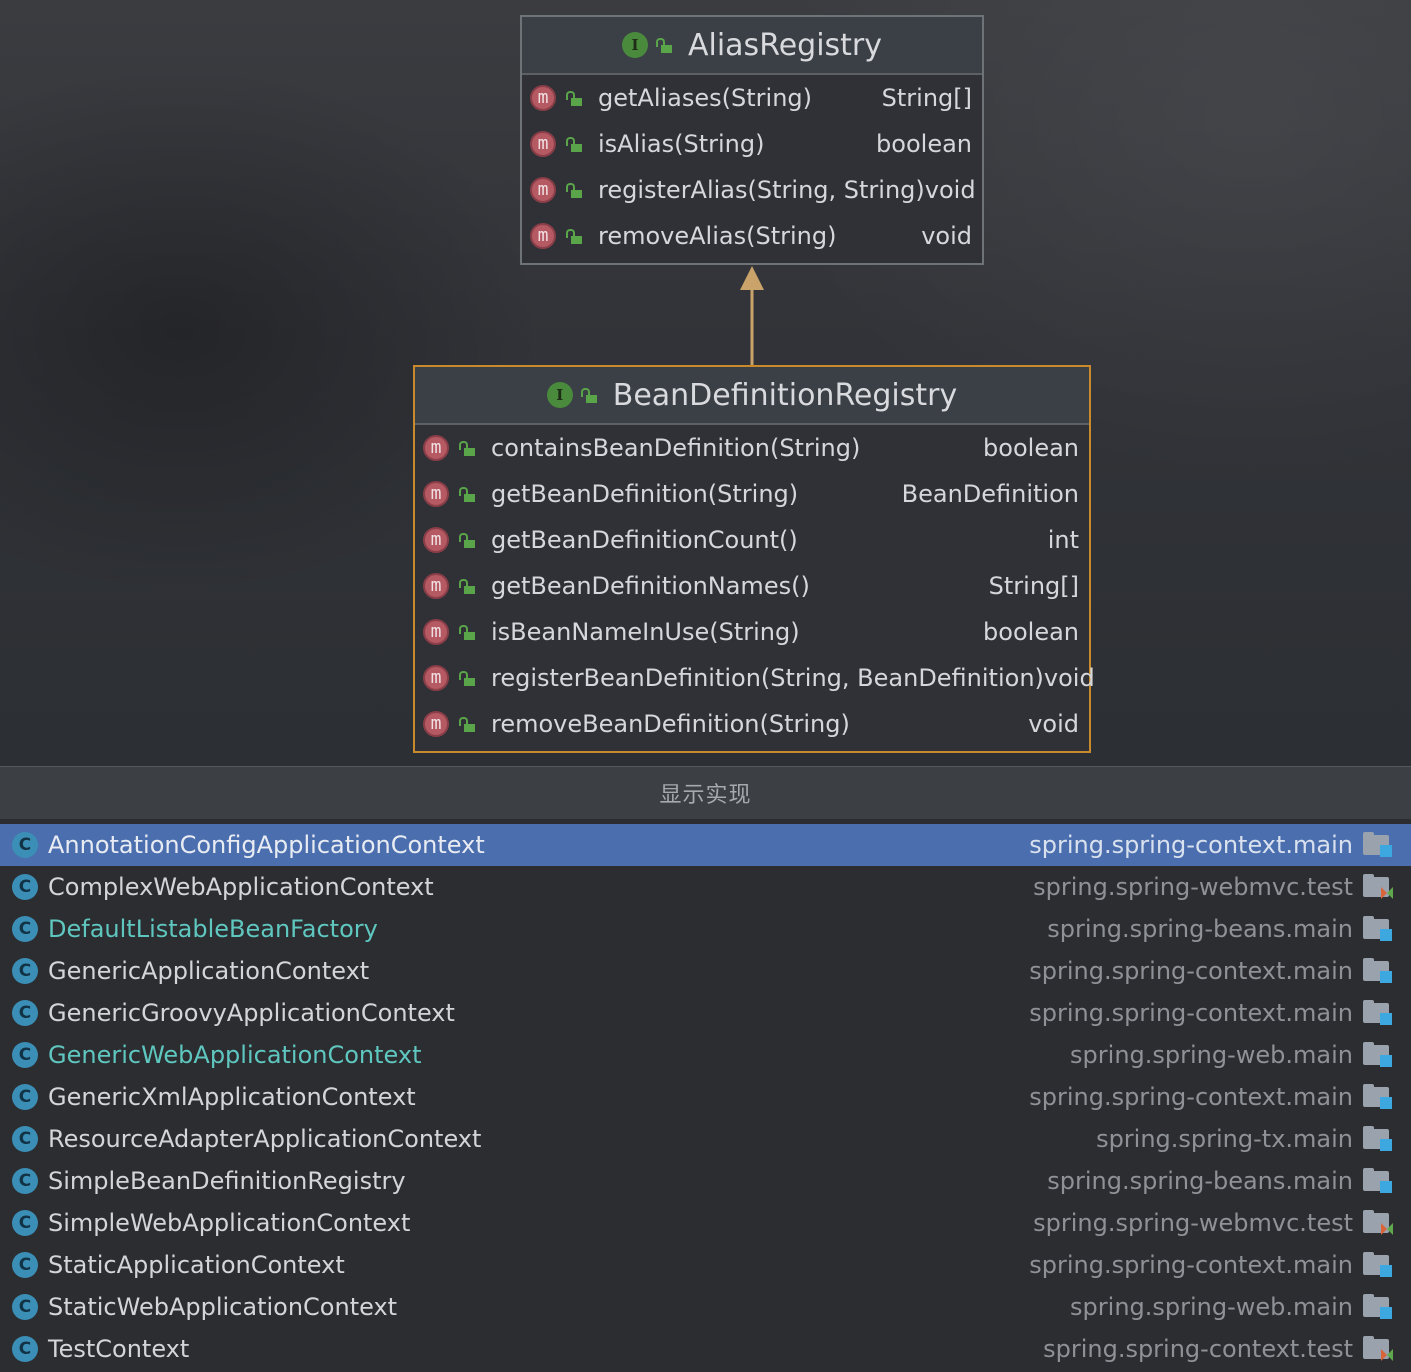 This screenshot has height=1372, width=1411. What do you see at coordinates (752, 396) in the screenshot?
I see `node-header: I BeanDefinitionRegistry` at bounding box center [752, 396].